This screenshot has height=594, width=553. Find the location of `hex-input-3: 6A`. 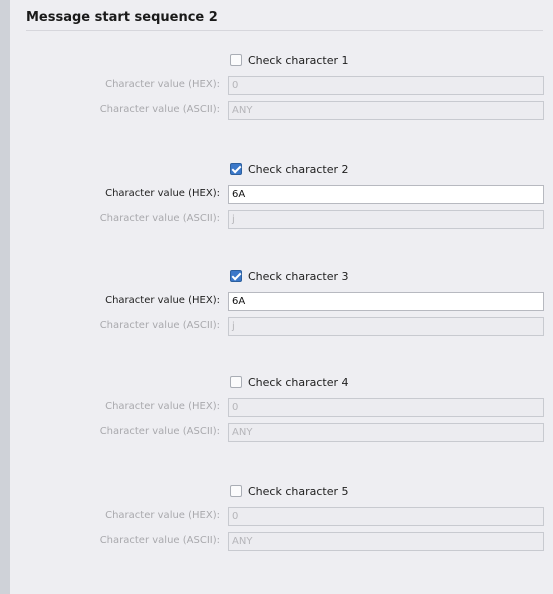

hex-input-3: 6A is located at coordinates (386, 301).